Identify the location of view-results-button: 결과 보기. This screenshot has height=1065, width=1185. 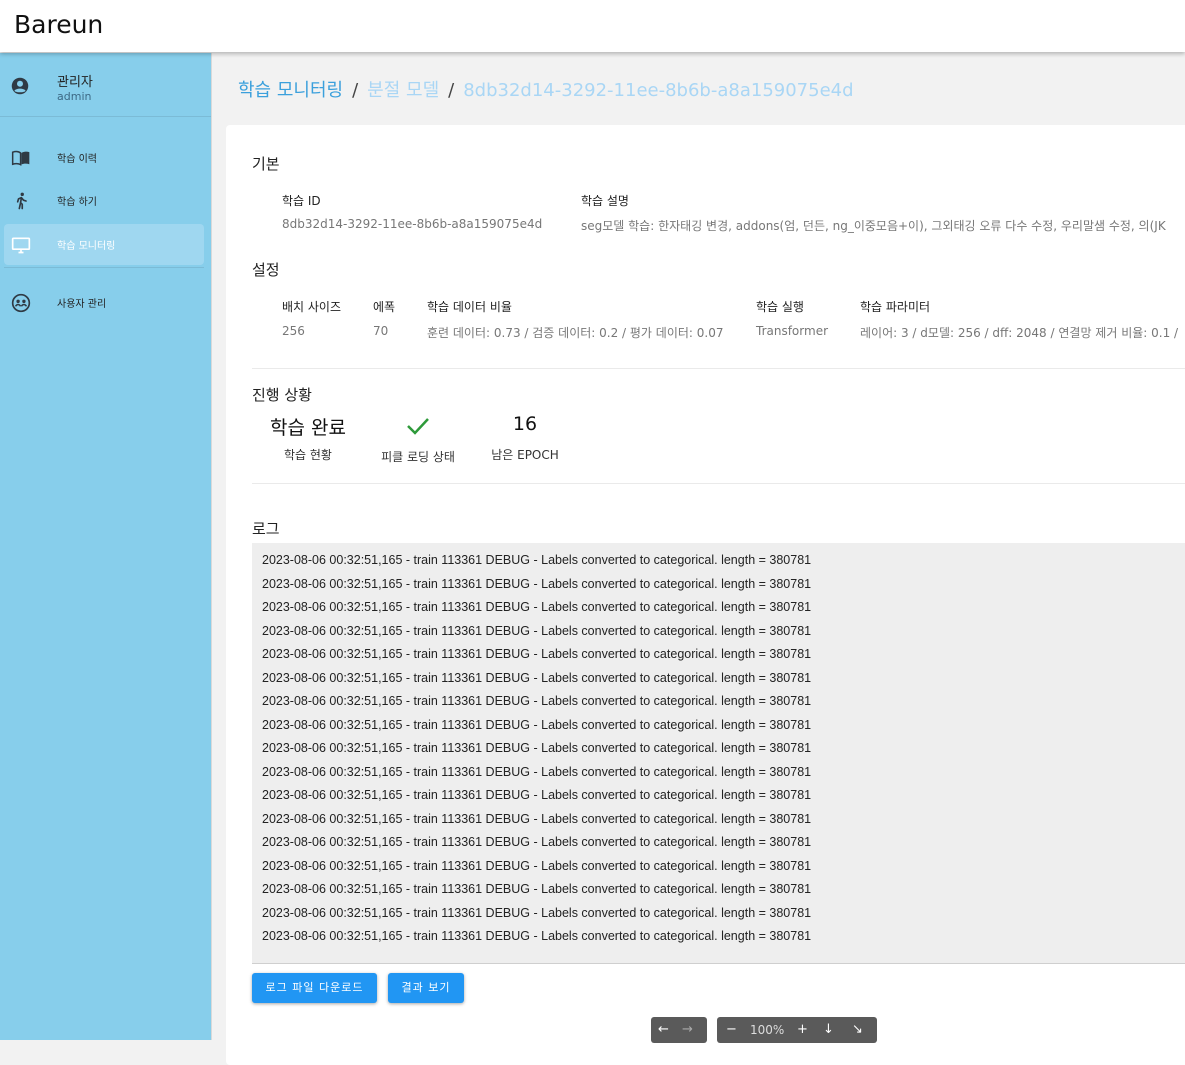
(426, 988).